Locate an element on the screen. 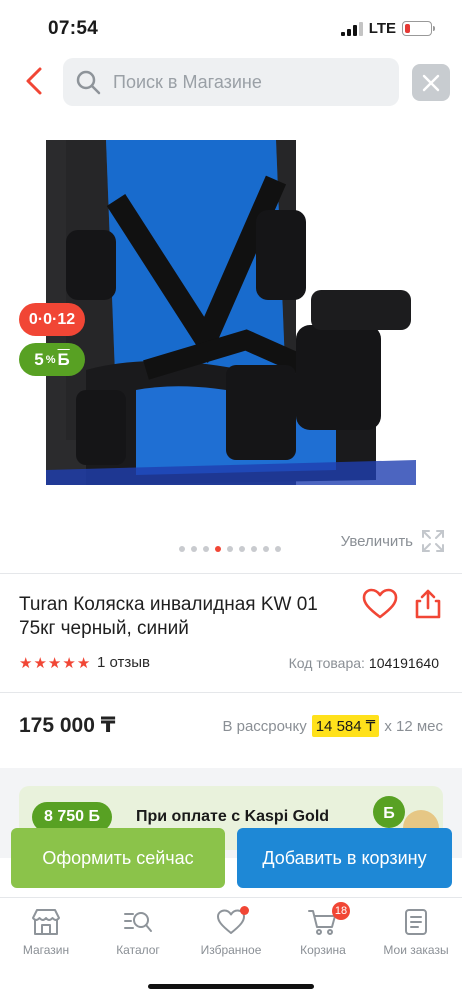  zoom-button: Увеличить is located at coordinates (393, 541).